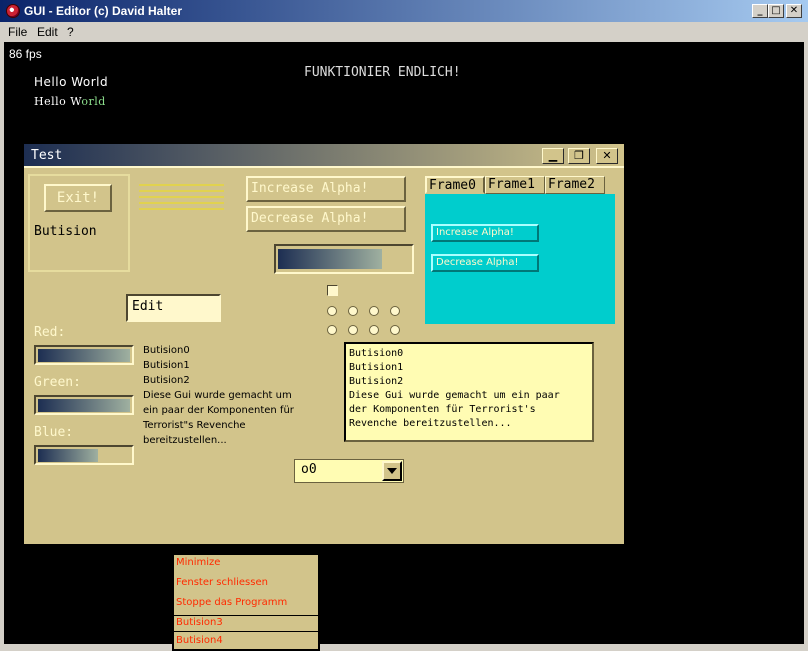  I want to click on text-area-line: Butision1, so click(376, 367).